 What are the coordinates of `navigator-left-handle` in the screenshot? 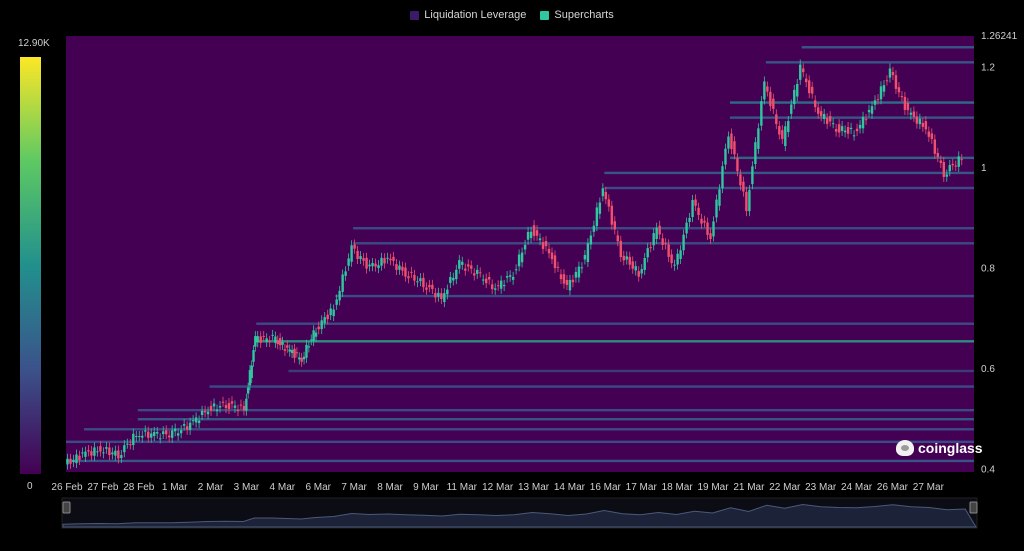 It's located at (66, 507).